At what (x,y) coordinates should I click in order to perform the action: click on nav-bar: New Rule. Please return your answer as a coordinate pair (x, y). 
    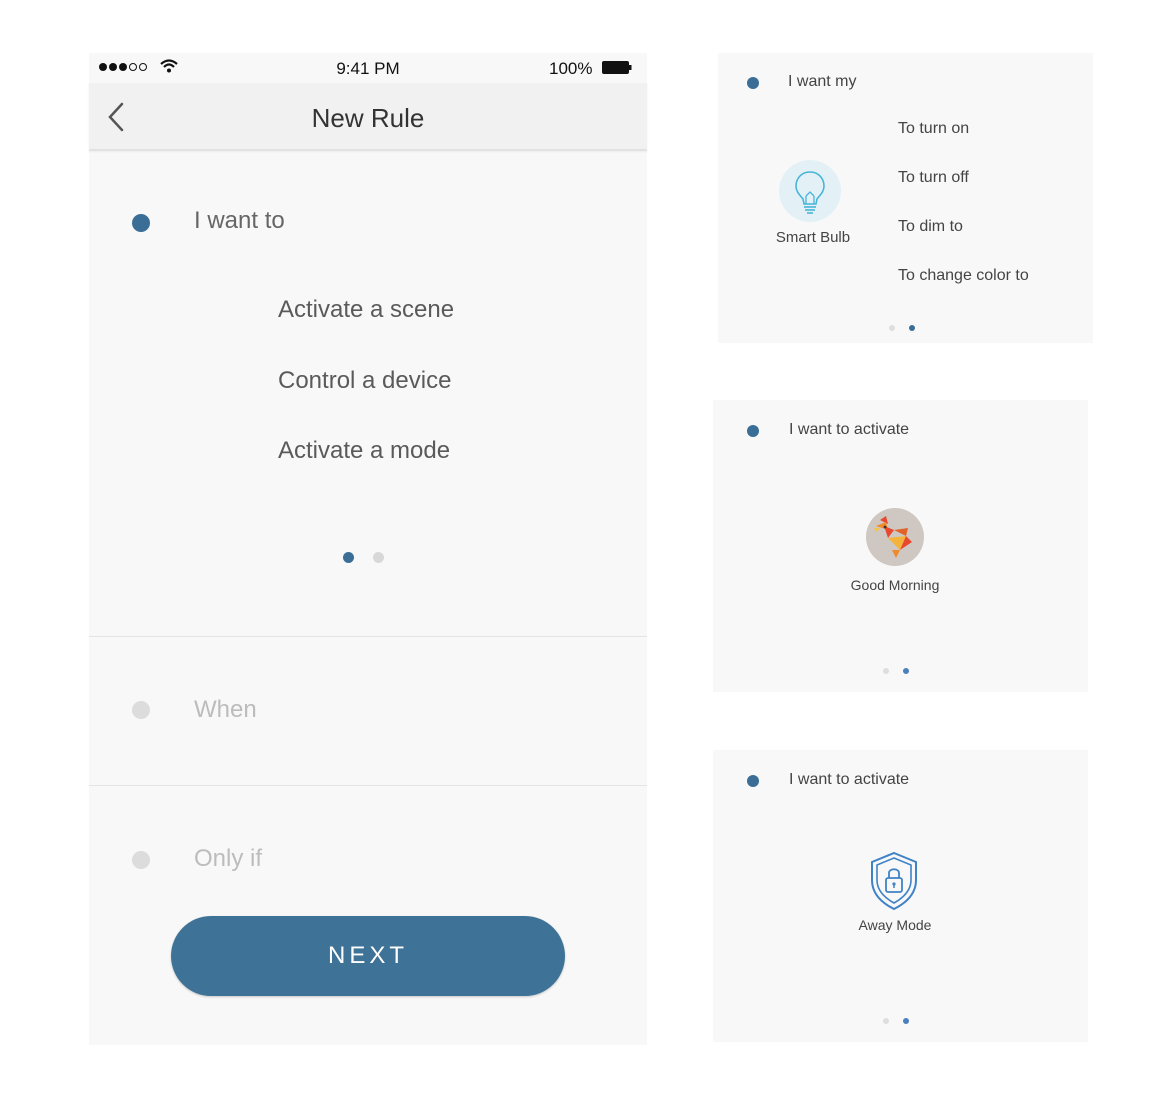
    Looking at the image, I should click on (368, 117).